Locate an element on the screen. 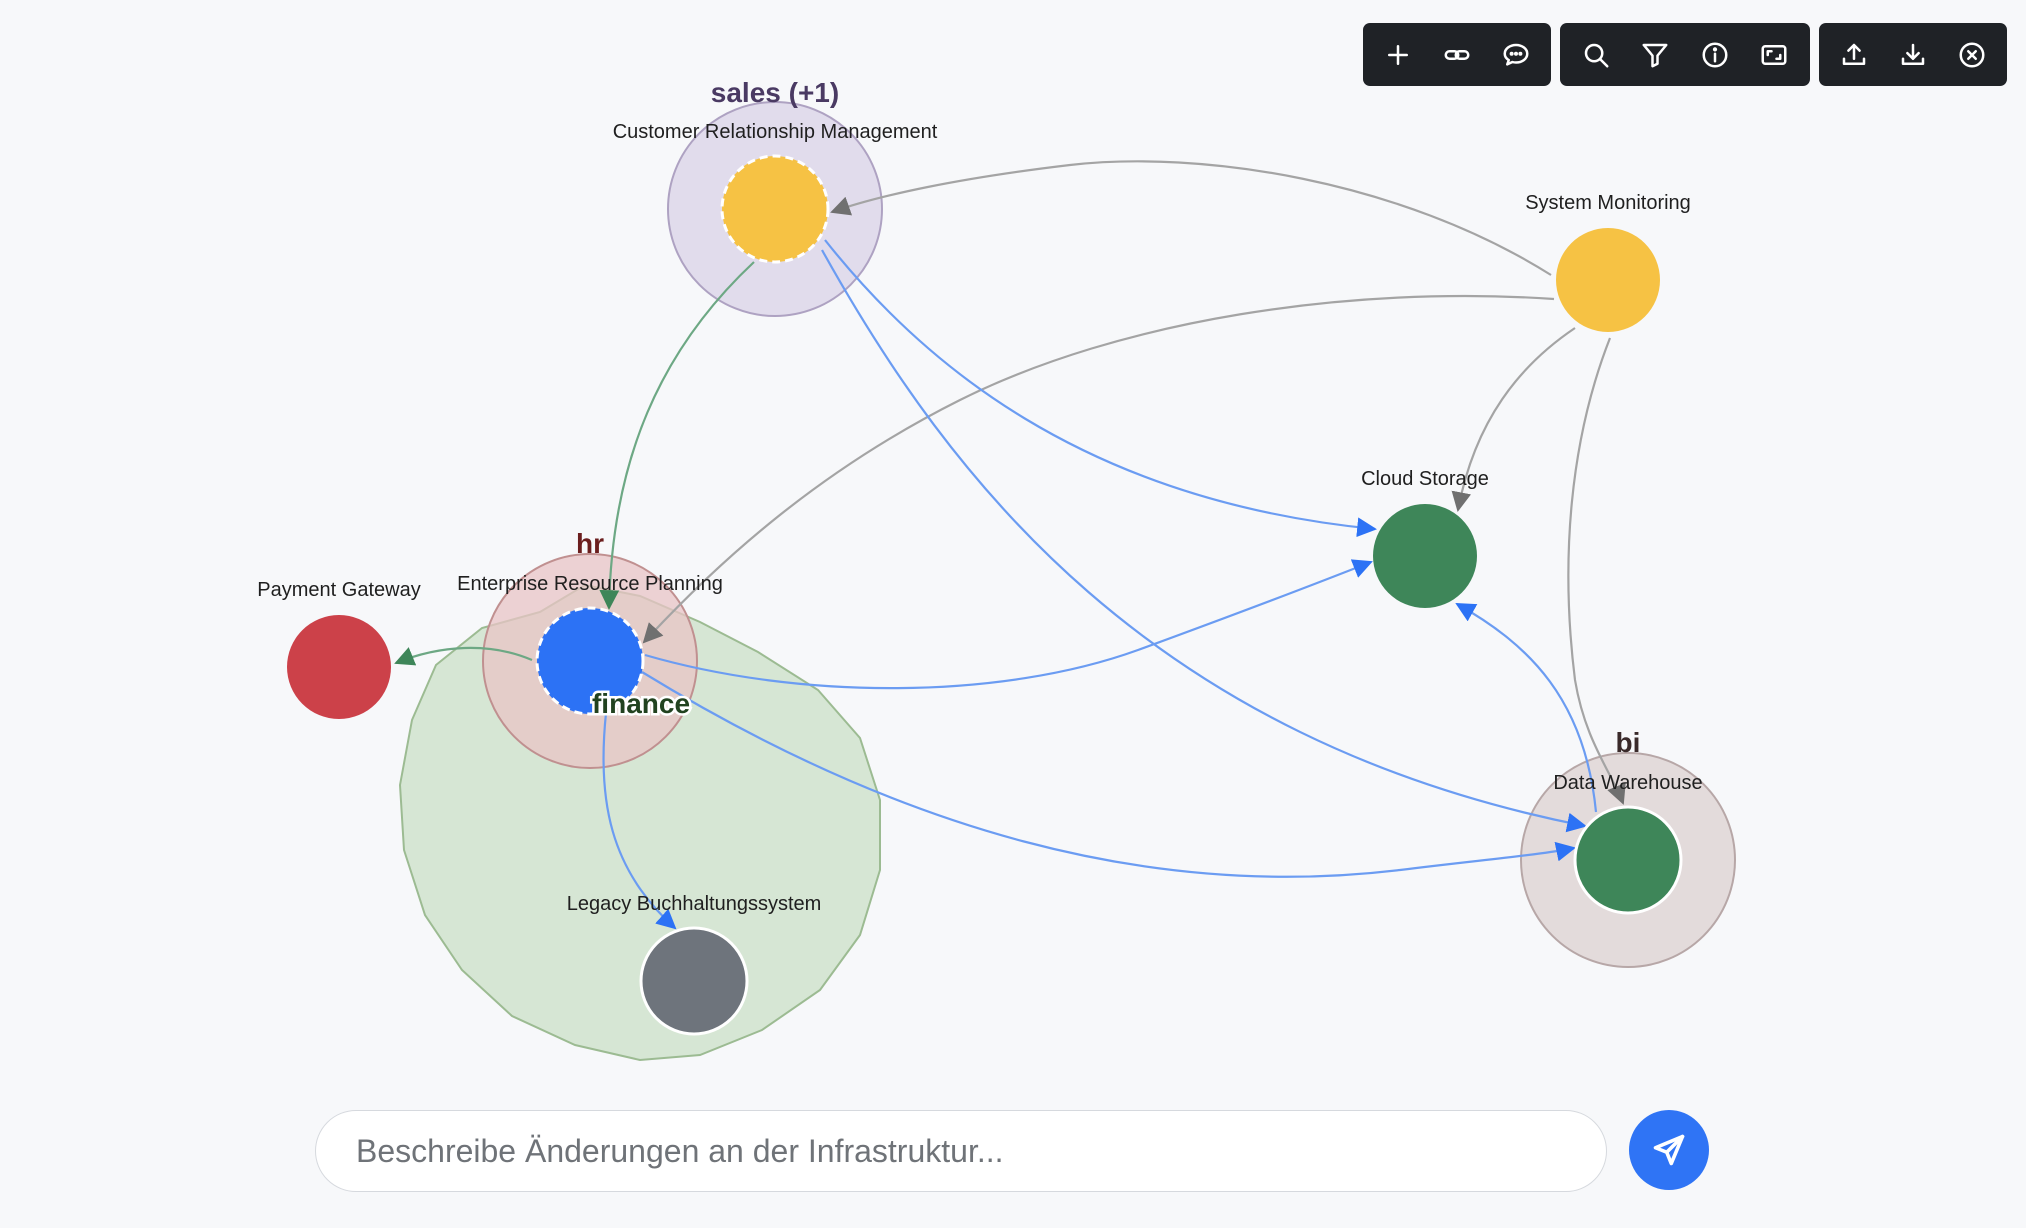 The width and height of the screenshot is (2026, 1228). search-button is located at coordinates (1596, 55).